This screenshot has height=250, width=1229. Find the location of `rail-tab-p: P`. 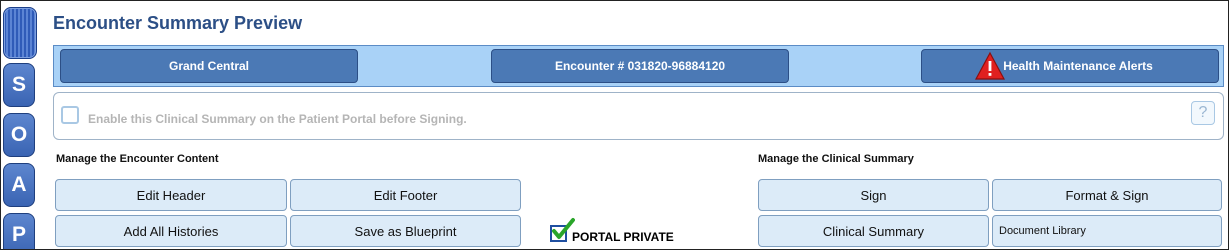

rail-tab-p: P is located at coordinates (19, 231).